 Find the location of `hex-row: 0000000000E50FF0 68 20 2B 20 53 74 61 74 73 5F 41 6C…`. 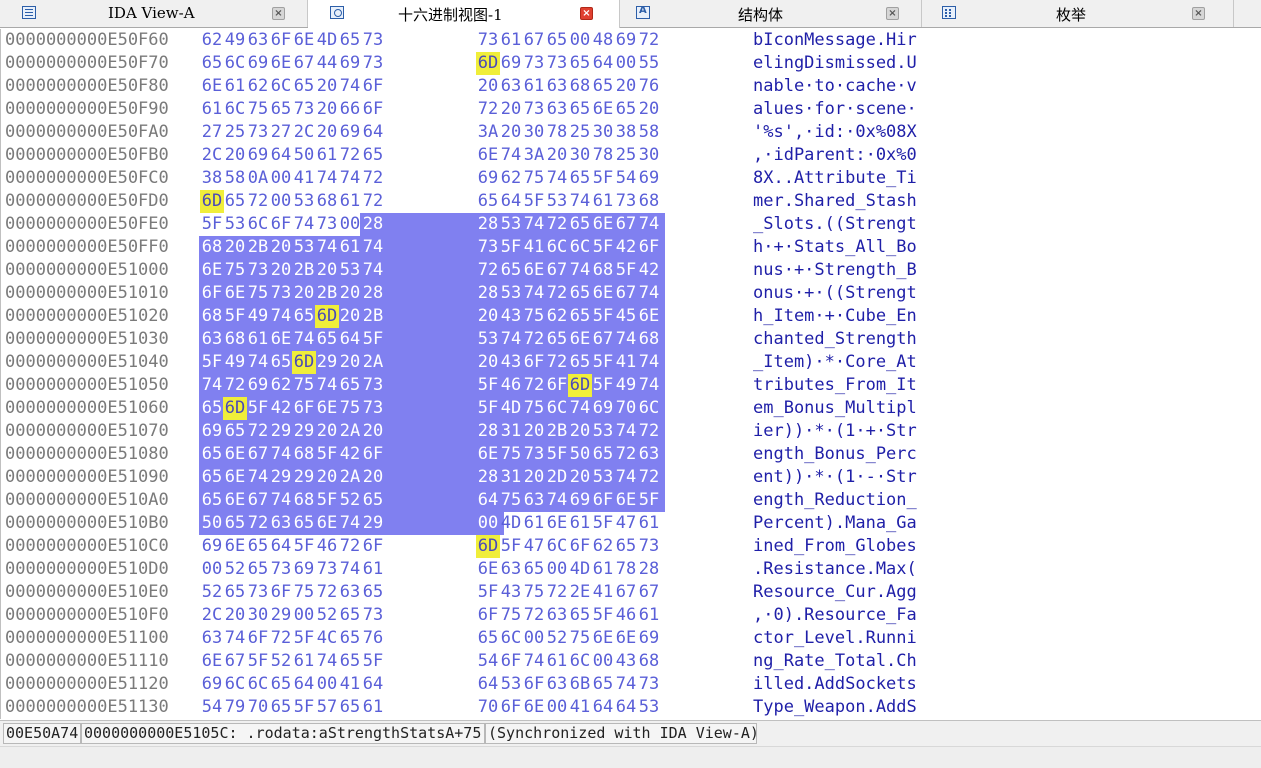

hex-row: 0000000000E50FF0 68 20 2B 20 53 74 61 74 73 5F 41 6C… is located at coordinates (631, 247).